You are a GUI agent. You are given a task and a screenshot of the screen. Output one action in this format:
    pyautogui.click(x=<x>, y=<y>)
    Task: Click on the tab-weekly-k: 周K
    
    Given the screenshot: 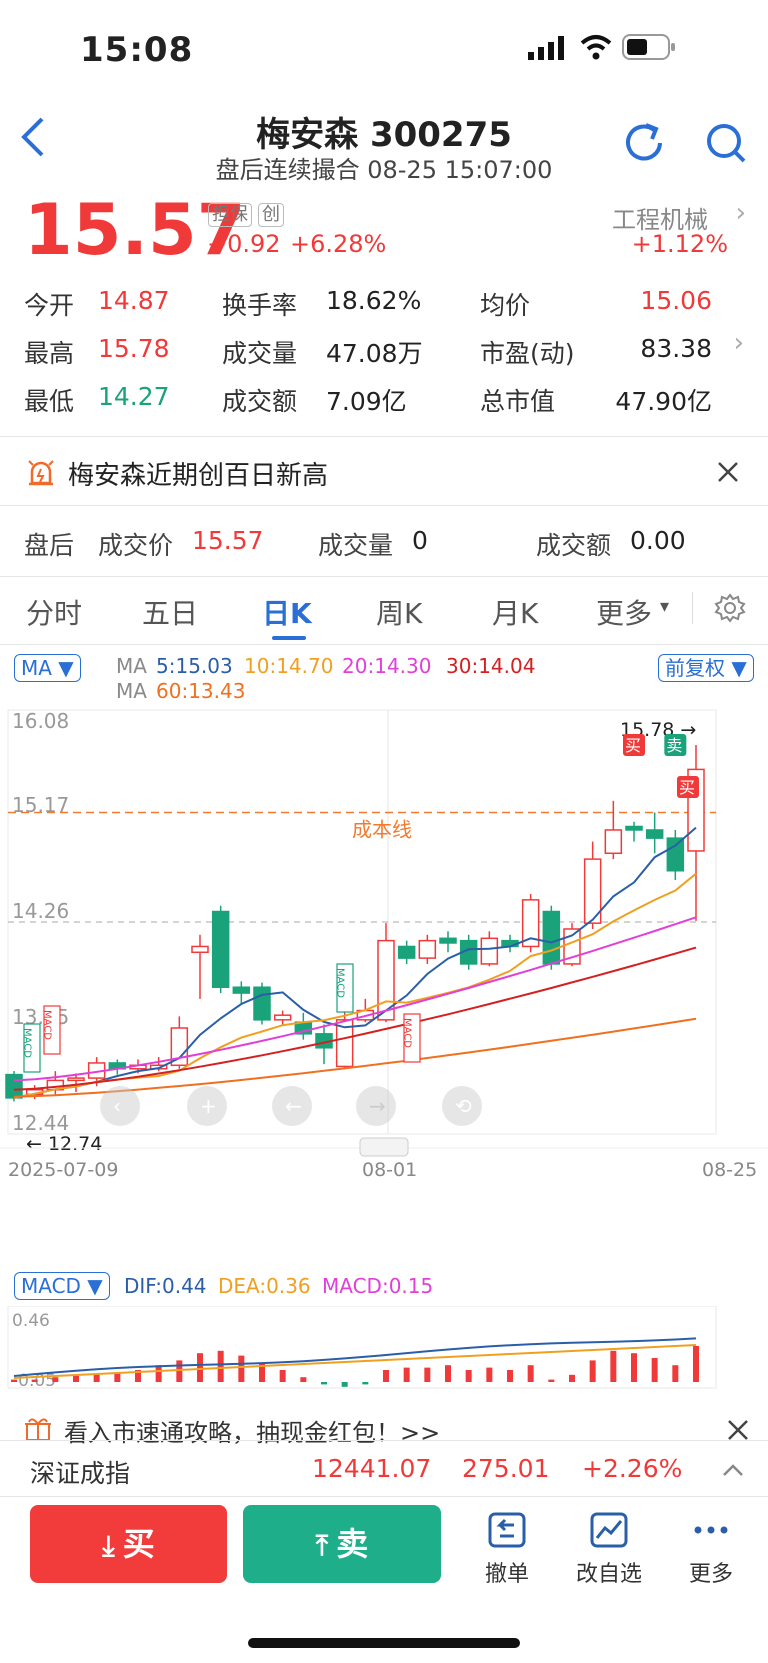 What is the action you would take?
    pyautogui.click(x=399, y=612)
    